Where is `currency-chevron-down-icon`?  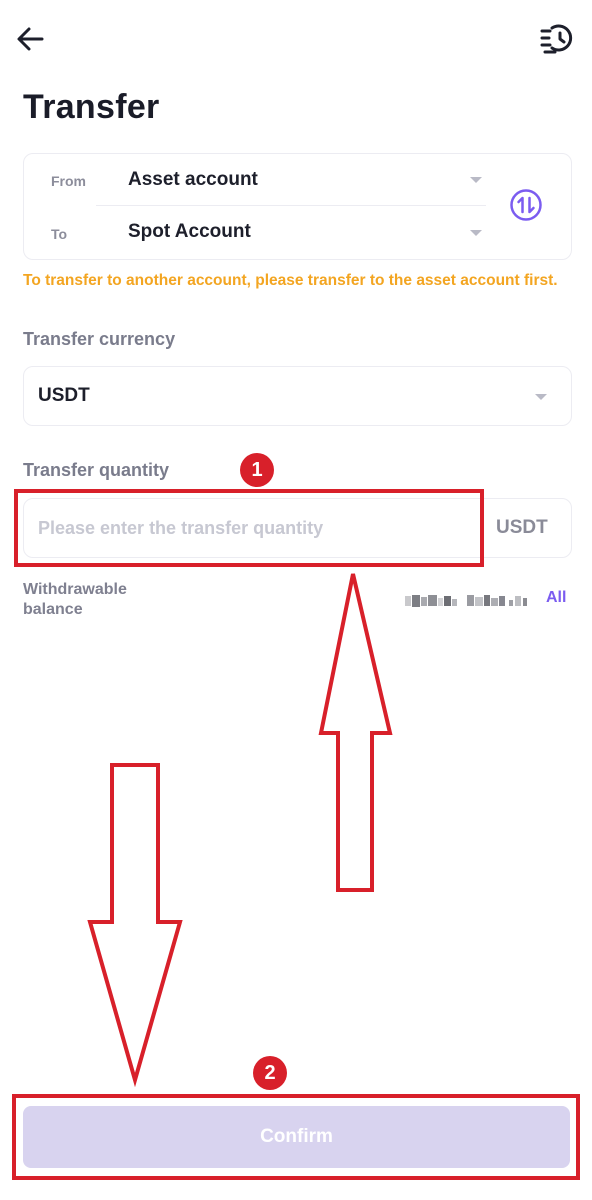 currency-chevron-down-icon is located at coordinates (541, 397).